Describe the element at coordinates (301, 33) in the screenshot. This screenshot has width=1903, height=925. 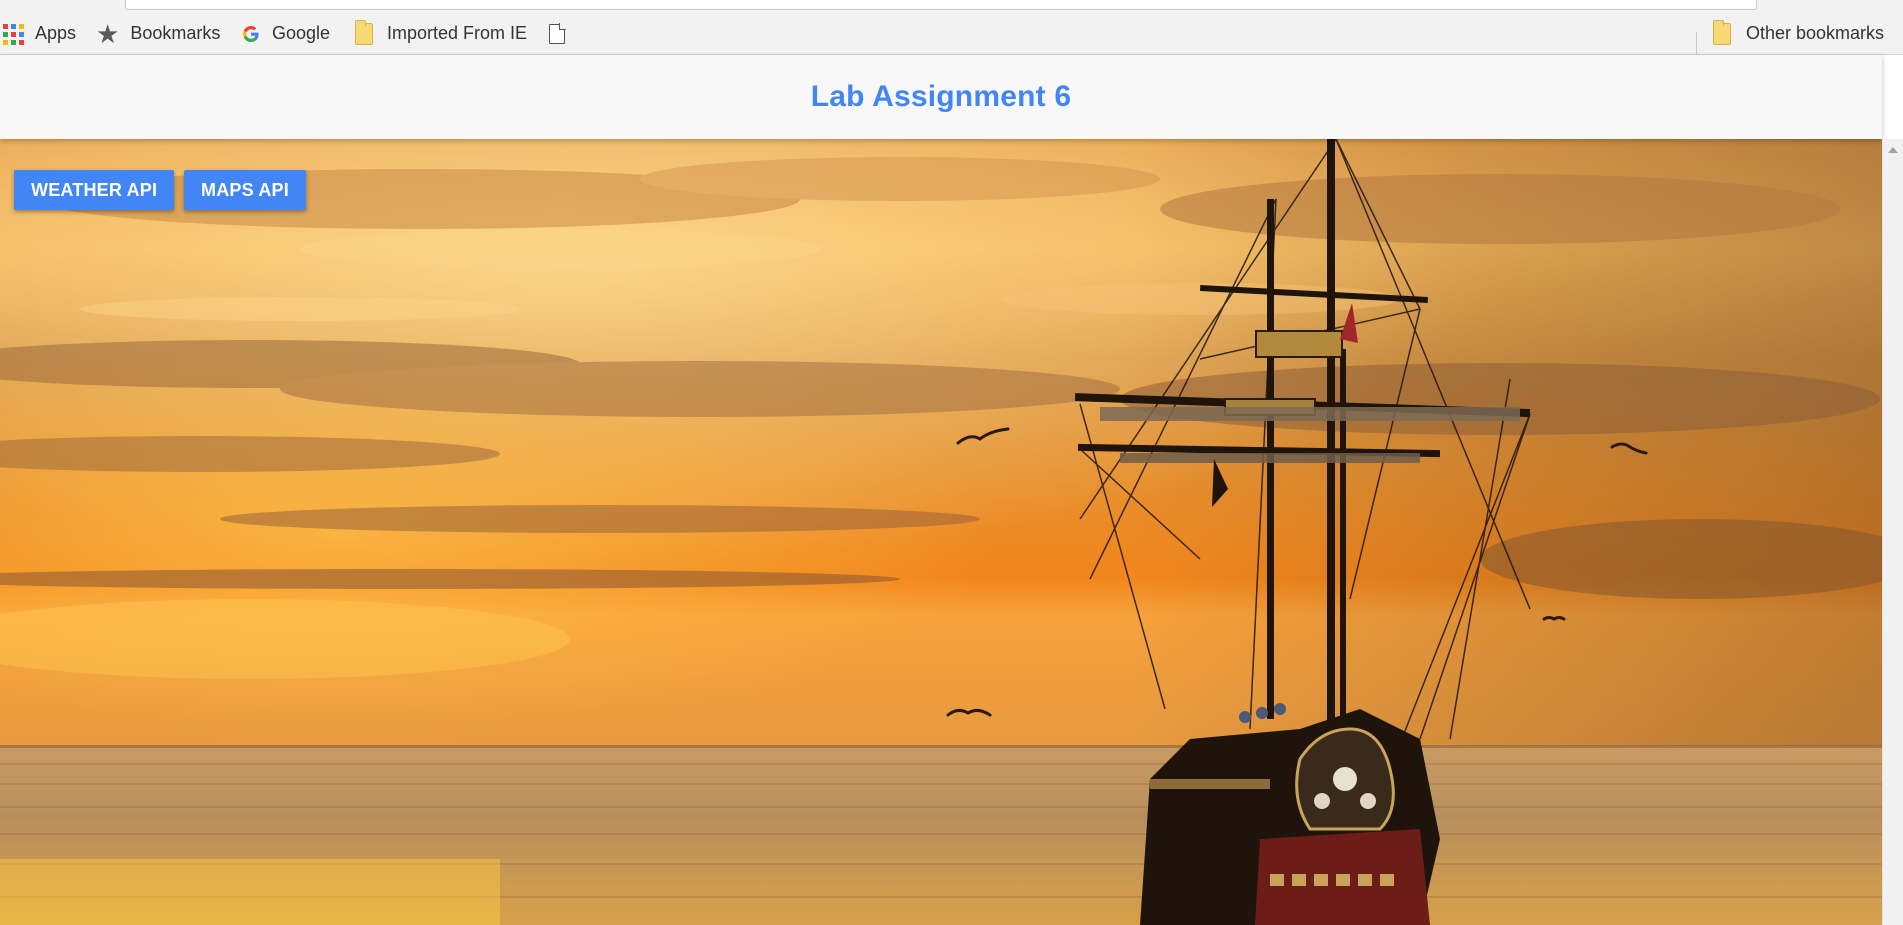
I see `bookmark-google-label: Google` at that location.